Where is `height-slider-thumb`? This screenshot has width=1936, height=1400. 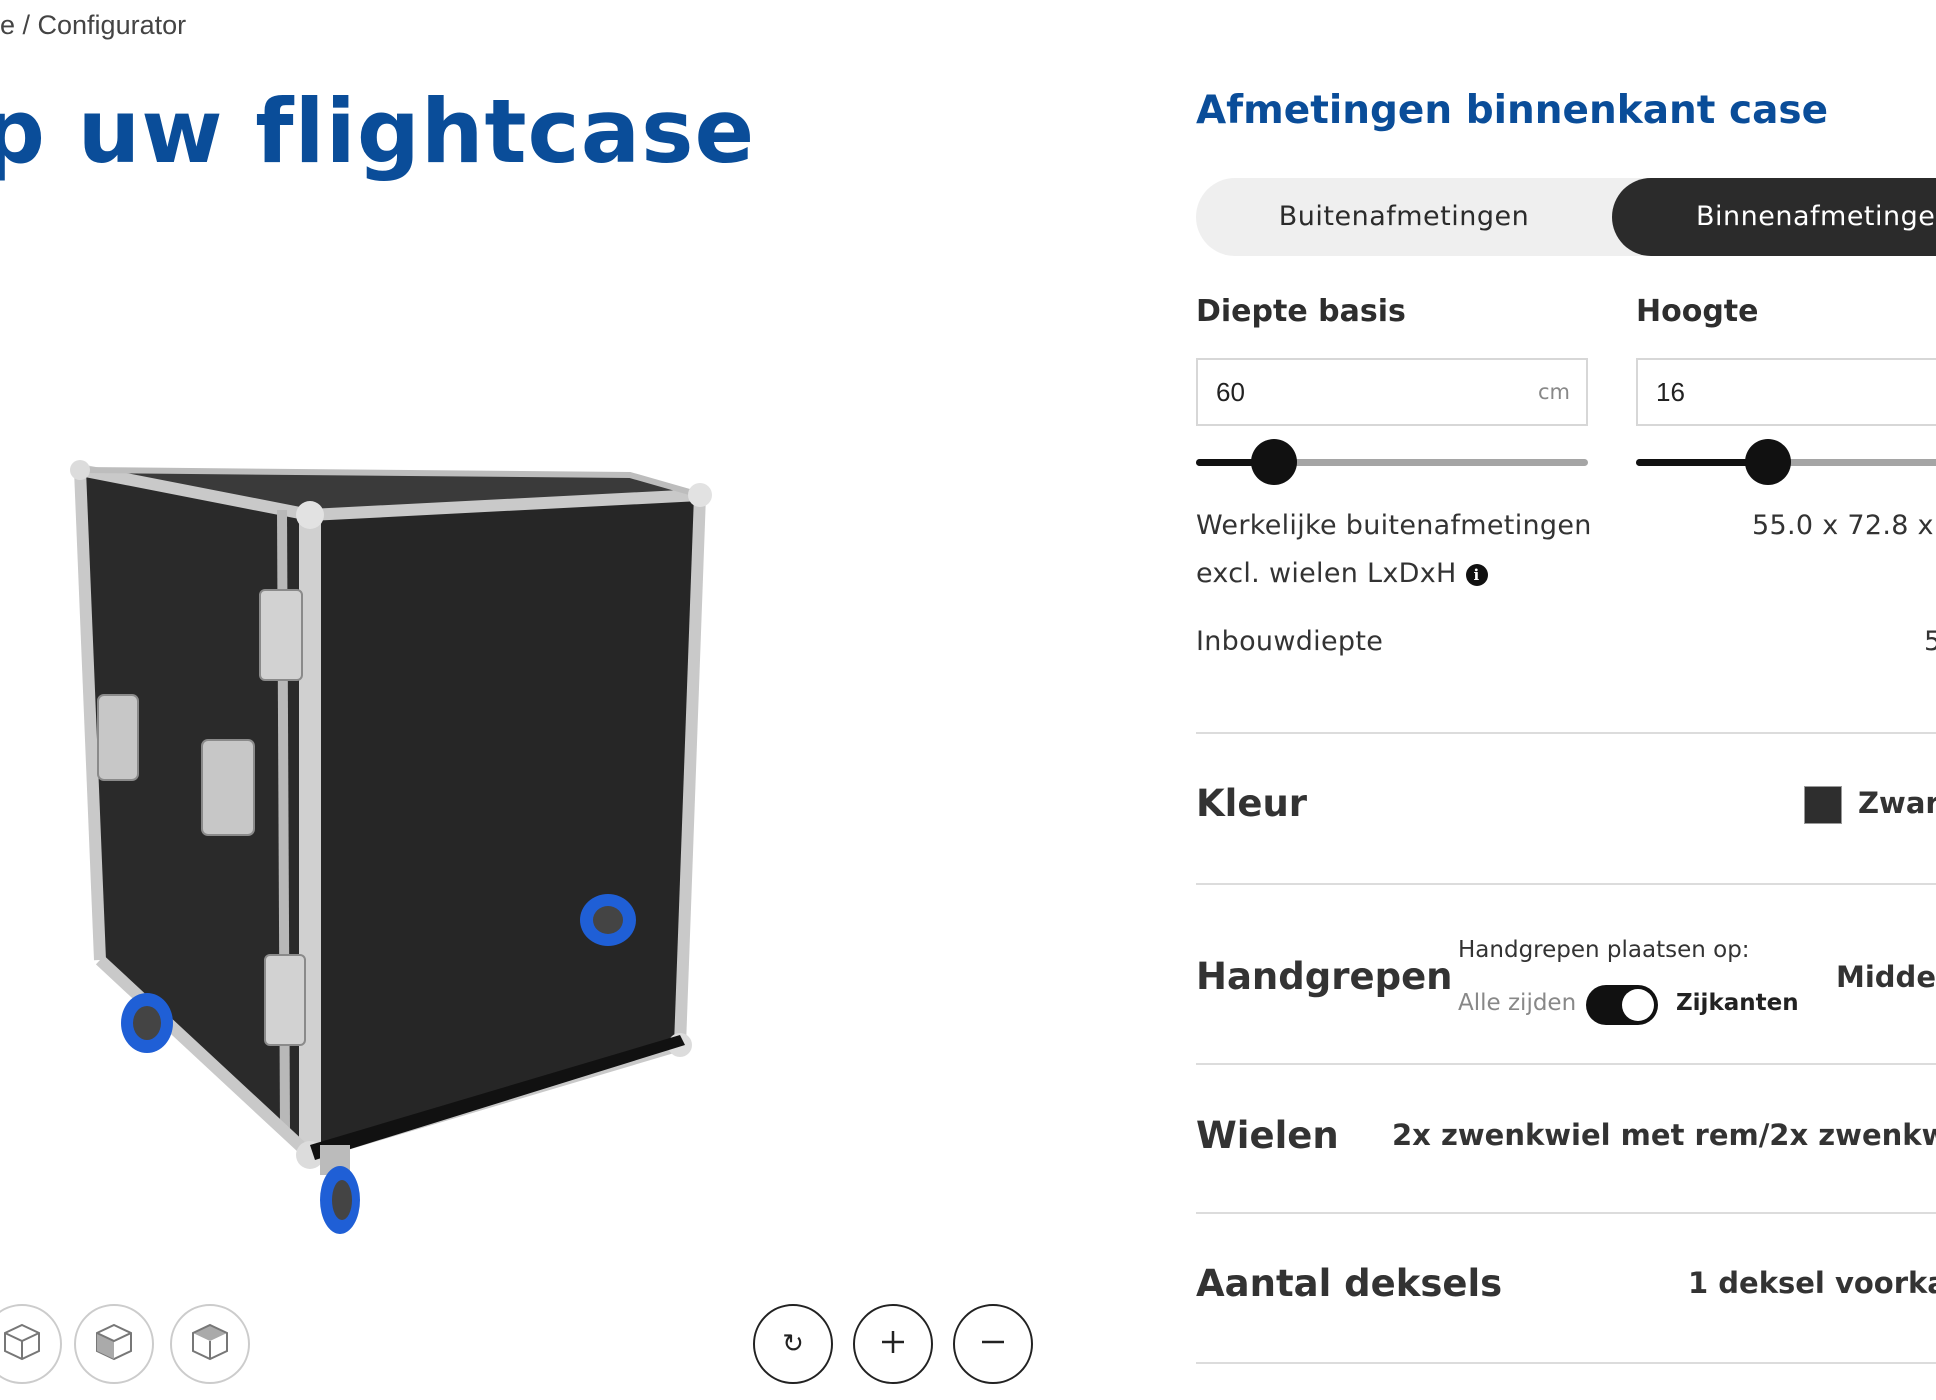 height-slider-thumb is located at coordinates (1768, 462).